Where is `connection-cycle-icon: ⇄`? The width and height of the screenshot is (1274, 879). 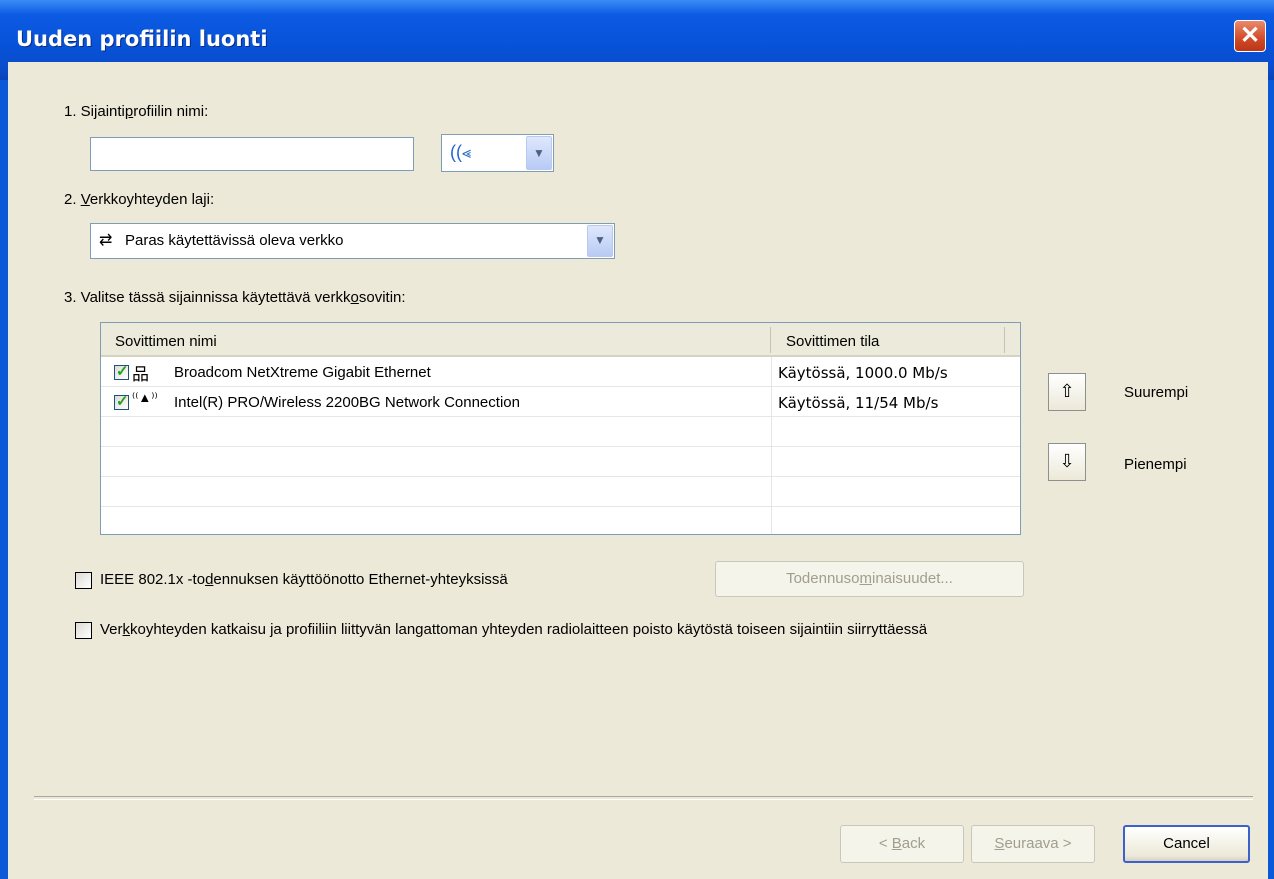 connection-cycle-icon: ⇄ is located at coordinates (106, 240).